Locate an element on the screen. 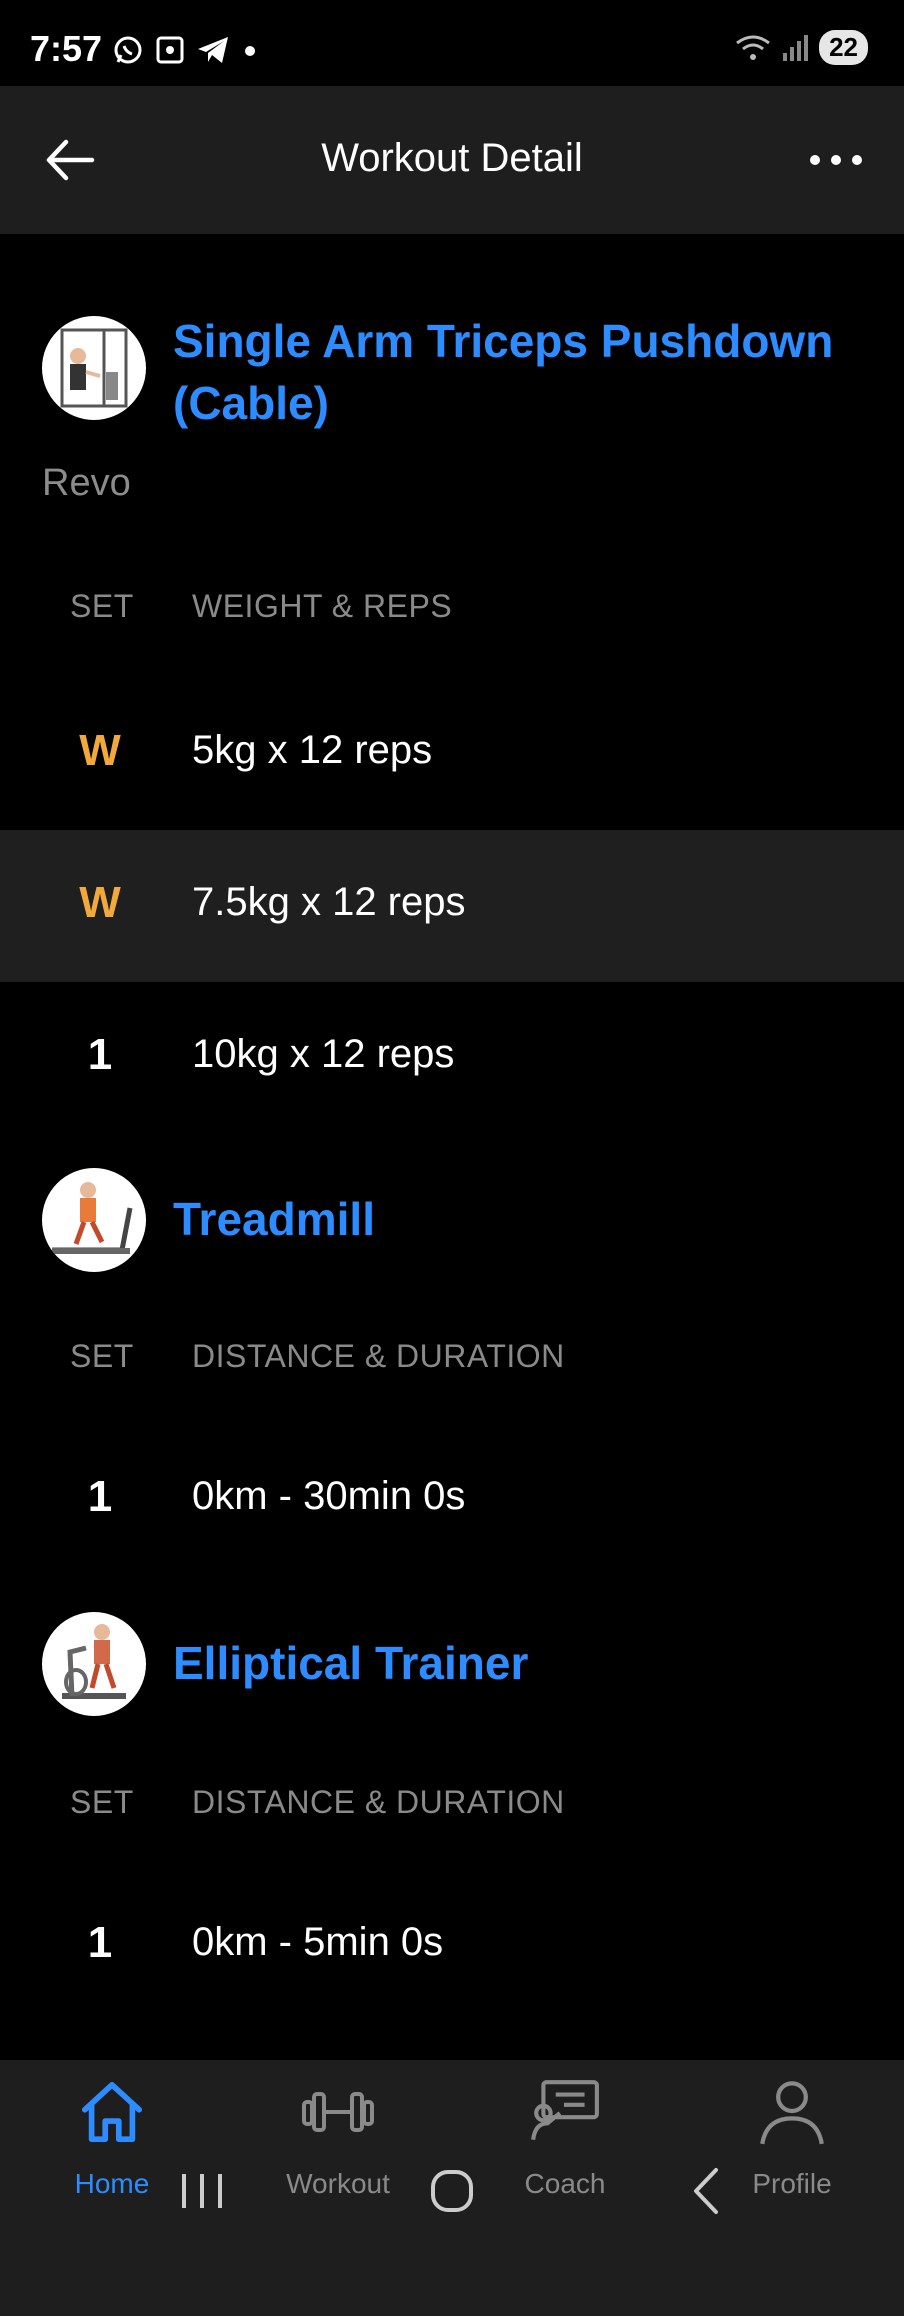 The width and height of the screenshot is (904, 2316). dumbbell-icon is located at coordinates (338, 2112).